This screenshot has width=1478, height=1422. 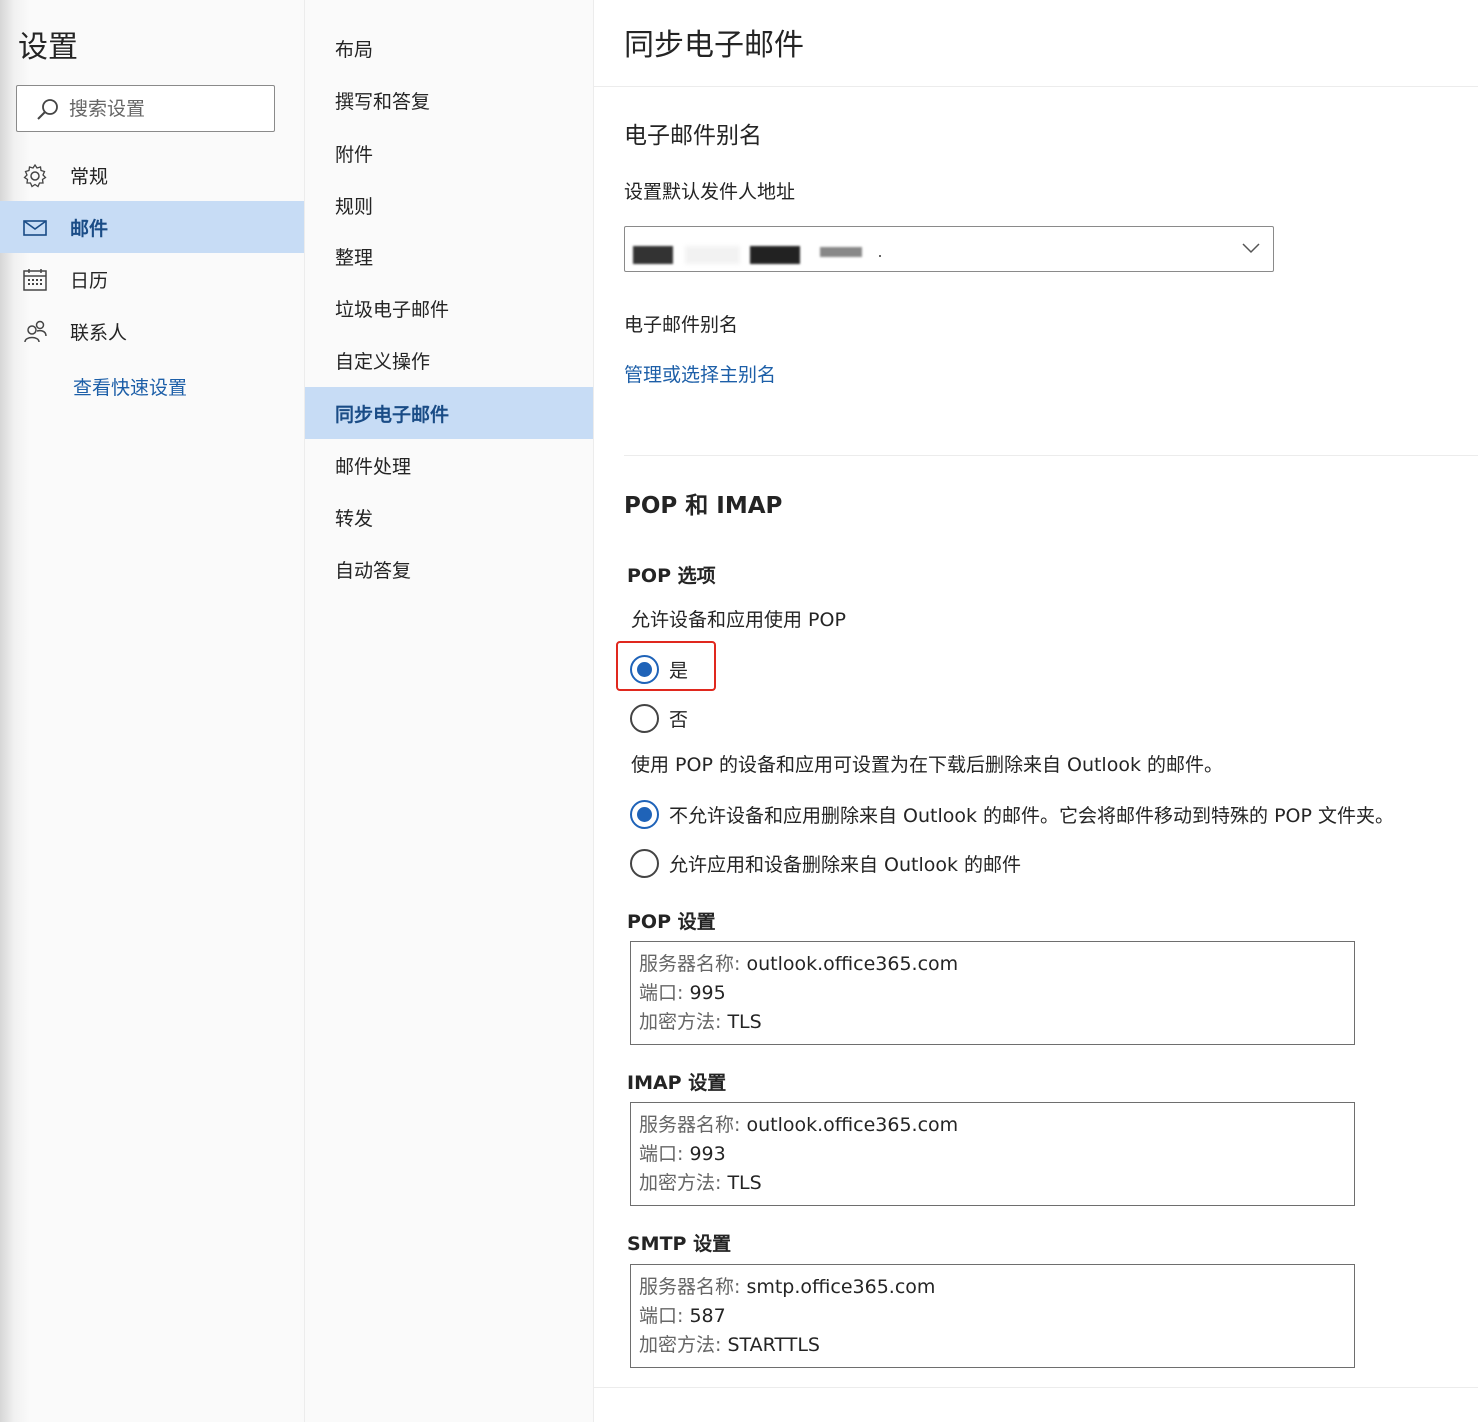 What do you see at coordinates (383, 102) in the screenshot?
I see `subnav-item-label: 撰写和答复` at bounding box center [383, 102].